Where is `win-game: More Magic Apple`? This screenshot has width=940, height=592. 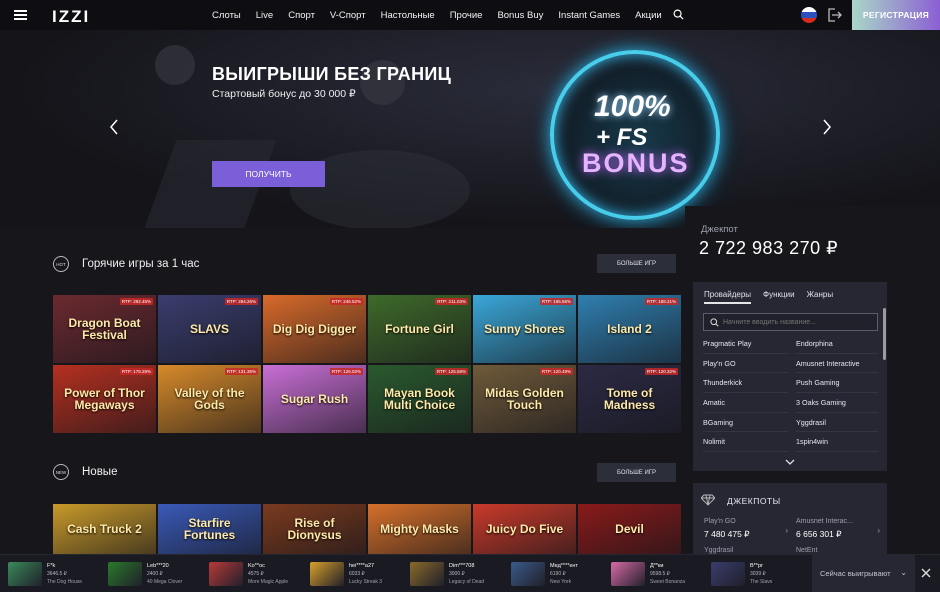 win-game: More Magic Apple is located at coordinates (268, 582).